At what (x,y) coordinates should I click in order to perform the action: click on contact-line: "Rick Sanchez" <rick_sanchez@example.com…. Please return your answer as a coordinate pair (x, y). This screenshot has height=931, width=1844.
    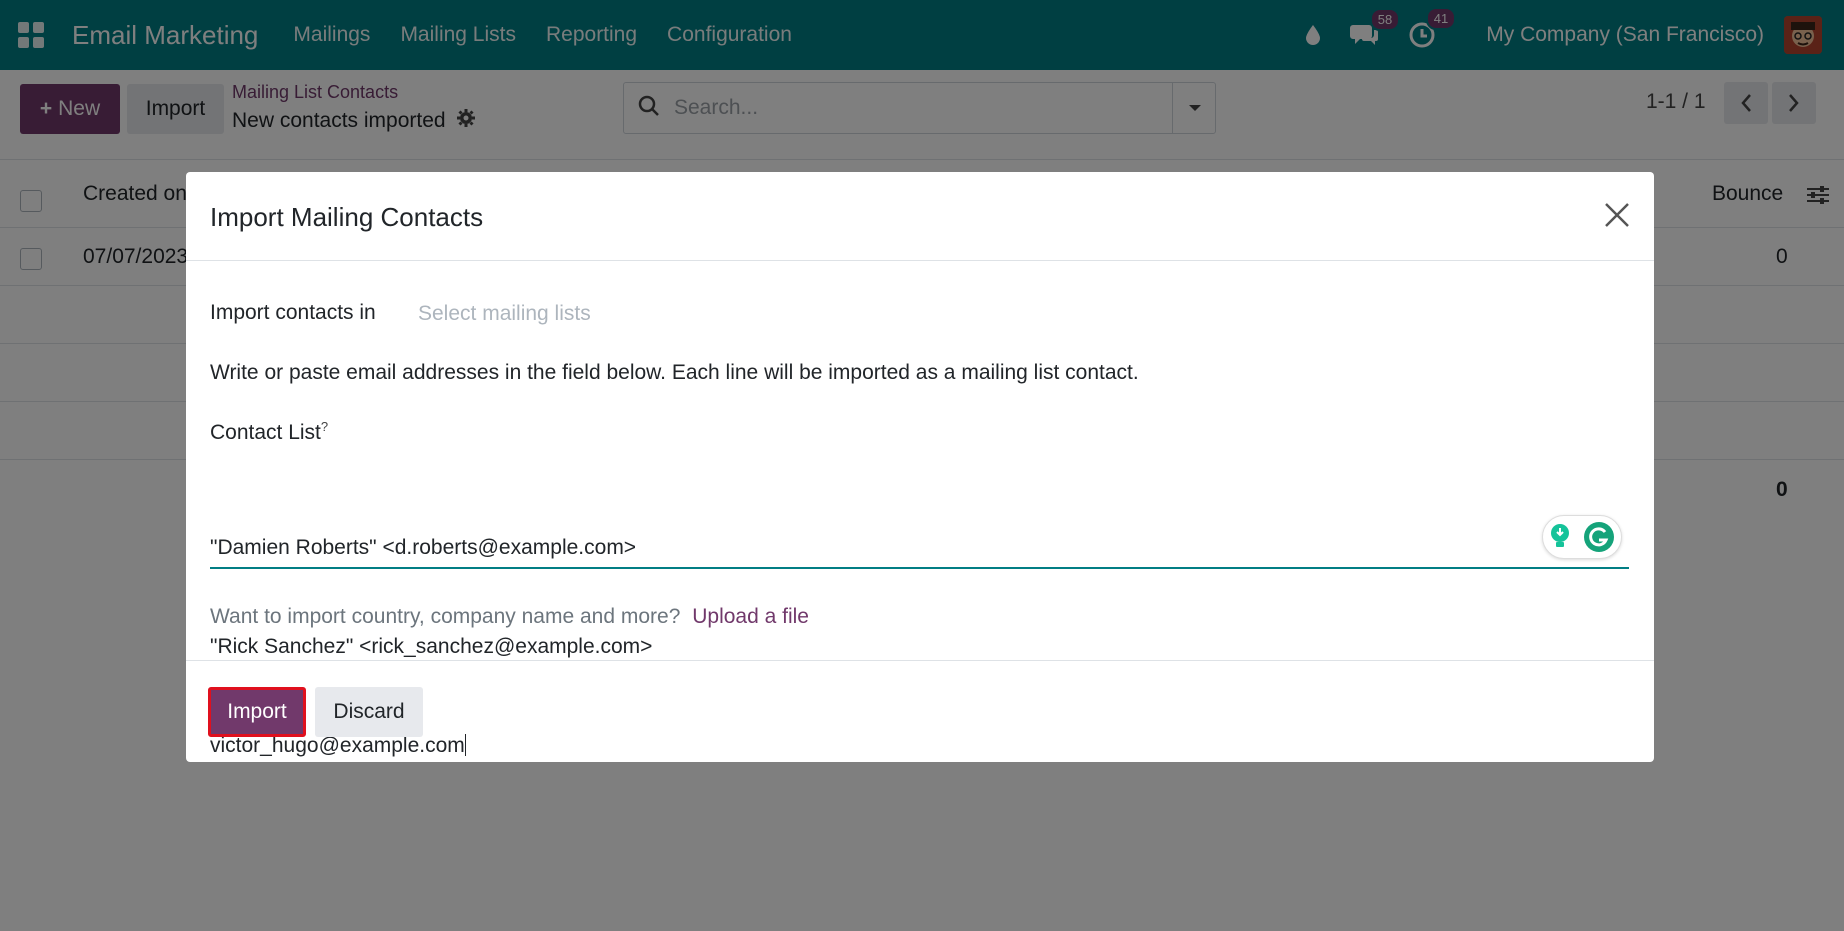
    Looking at the image, I should click on (431, 646).